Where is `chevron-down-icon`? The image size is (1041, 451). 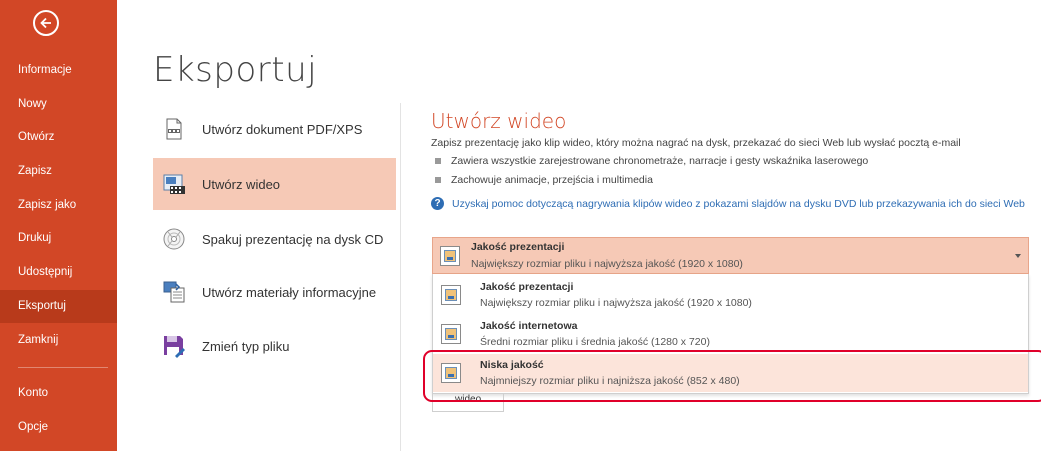 chevron-down-icon is located at coordinates (1018, 256).